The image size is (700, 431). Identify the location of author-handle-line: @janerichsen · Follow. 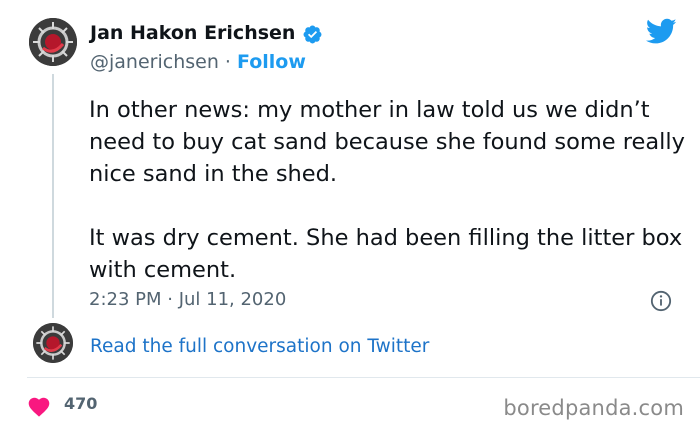
(198, 62).